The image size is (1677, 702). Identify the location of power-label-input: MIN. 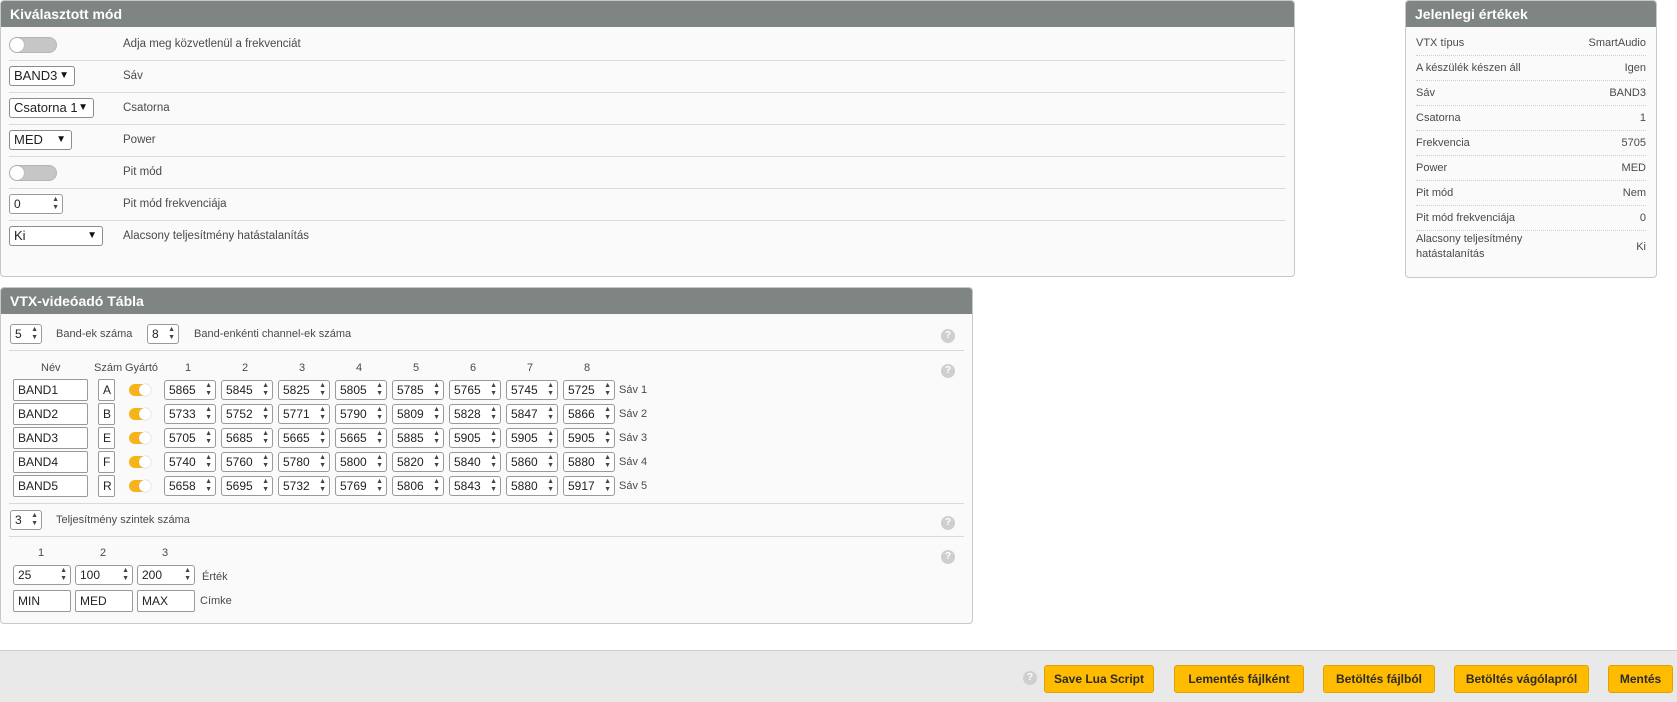
(42, 601).